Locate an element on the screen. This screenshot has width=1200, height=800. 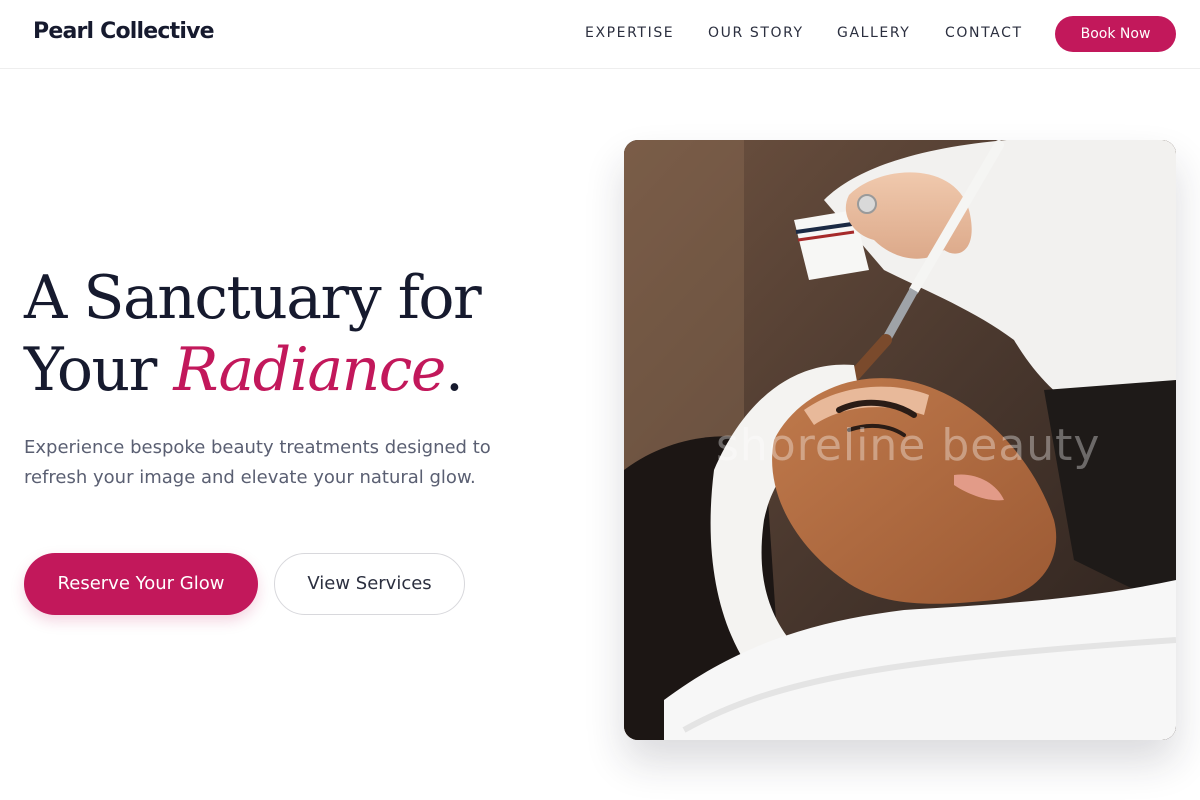
hero-title-line2-prefix: Your is located at coordinates (99, 370).